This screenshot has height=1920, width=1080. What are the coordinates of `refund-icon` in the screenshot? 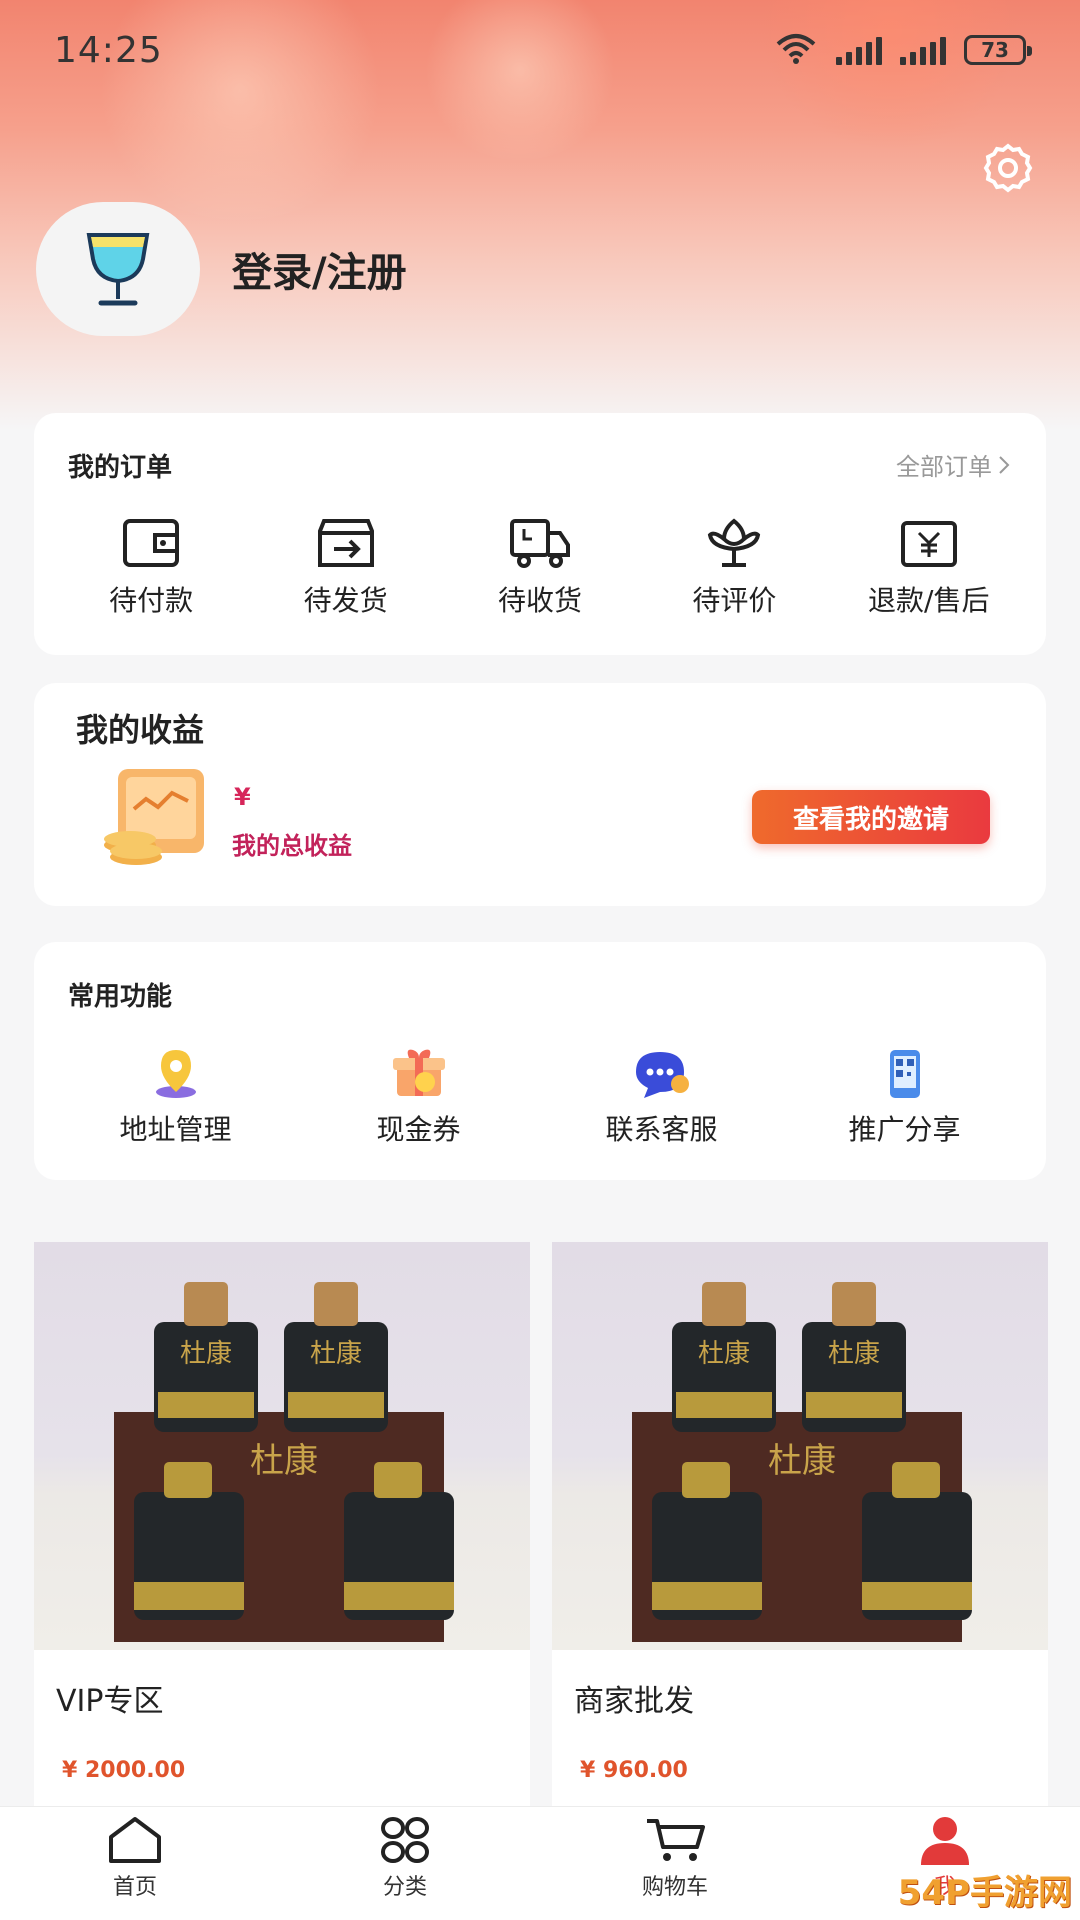 It's located at (928, 544).